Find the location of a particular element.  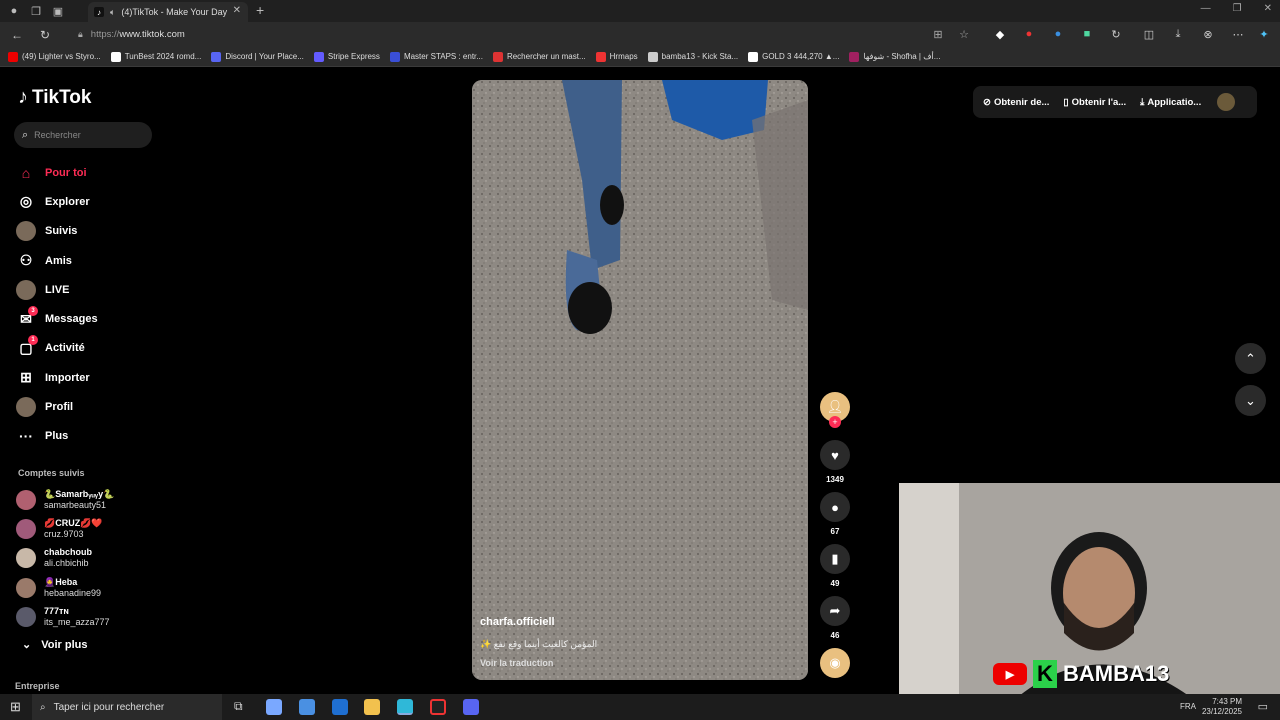

speaker-icon: 🔈︎ is located at coordinates (112, 12).